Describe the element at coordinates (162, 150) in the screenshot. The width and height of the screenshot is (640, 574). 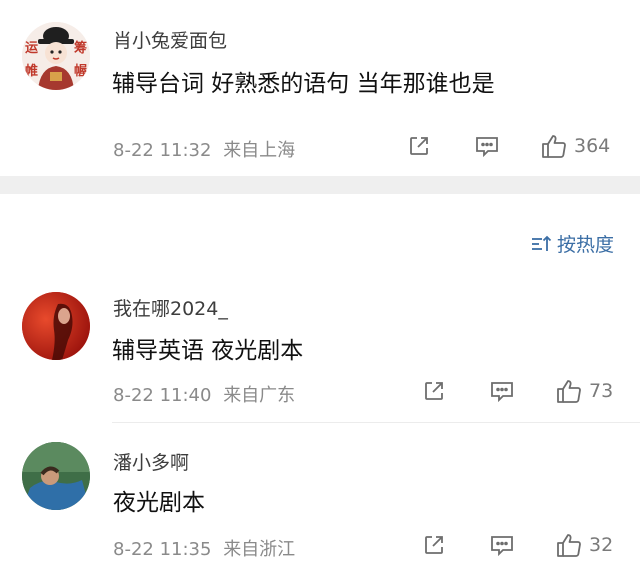
I see `comment-time: 8-22 11:32` at that location.